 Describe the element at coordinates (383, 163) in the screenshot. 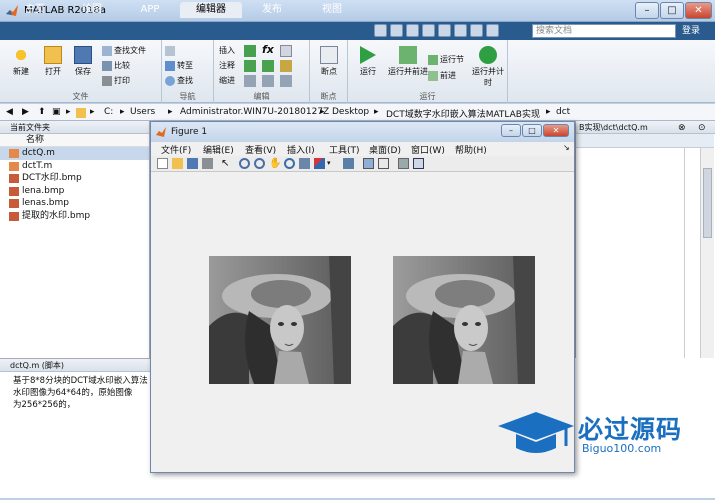

I see `legend-icon` at that location.